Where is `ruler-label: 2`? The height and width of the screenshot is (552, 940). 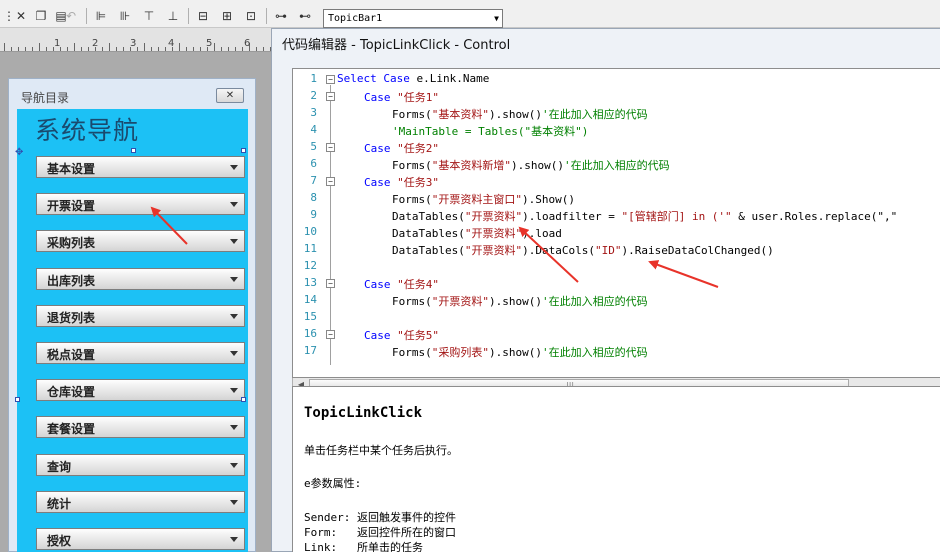
ruler-label: 2 is located at coordinates (95, 43).